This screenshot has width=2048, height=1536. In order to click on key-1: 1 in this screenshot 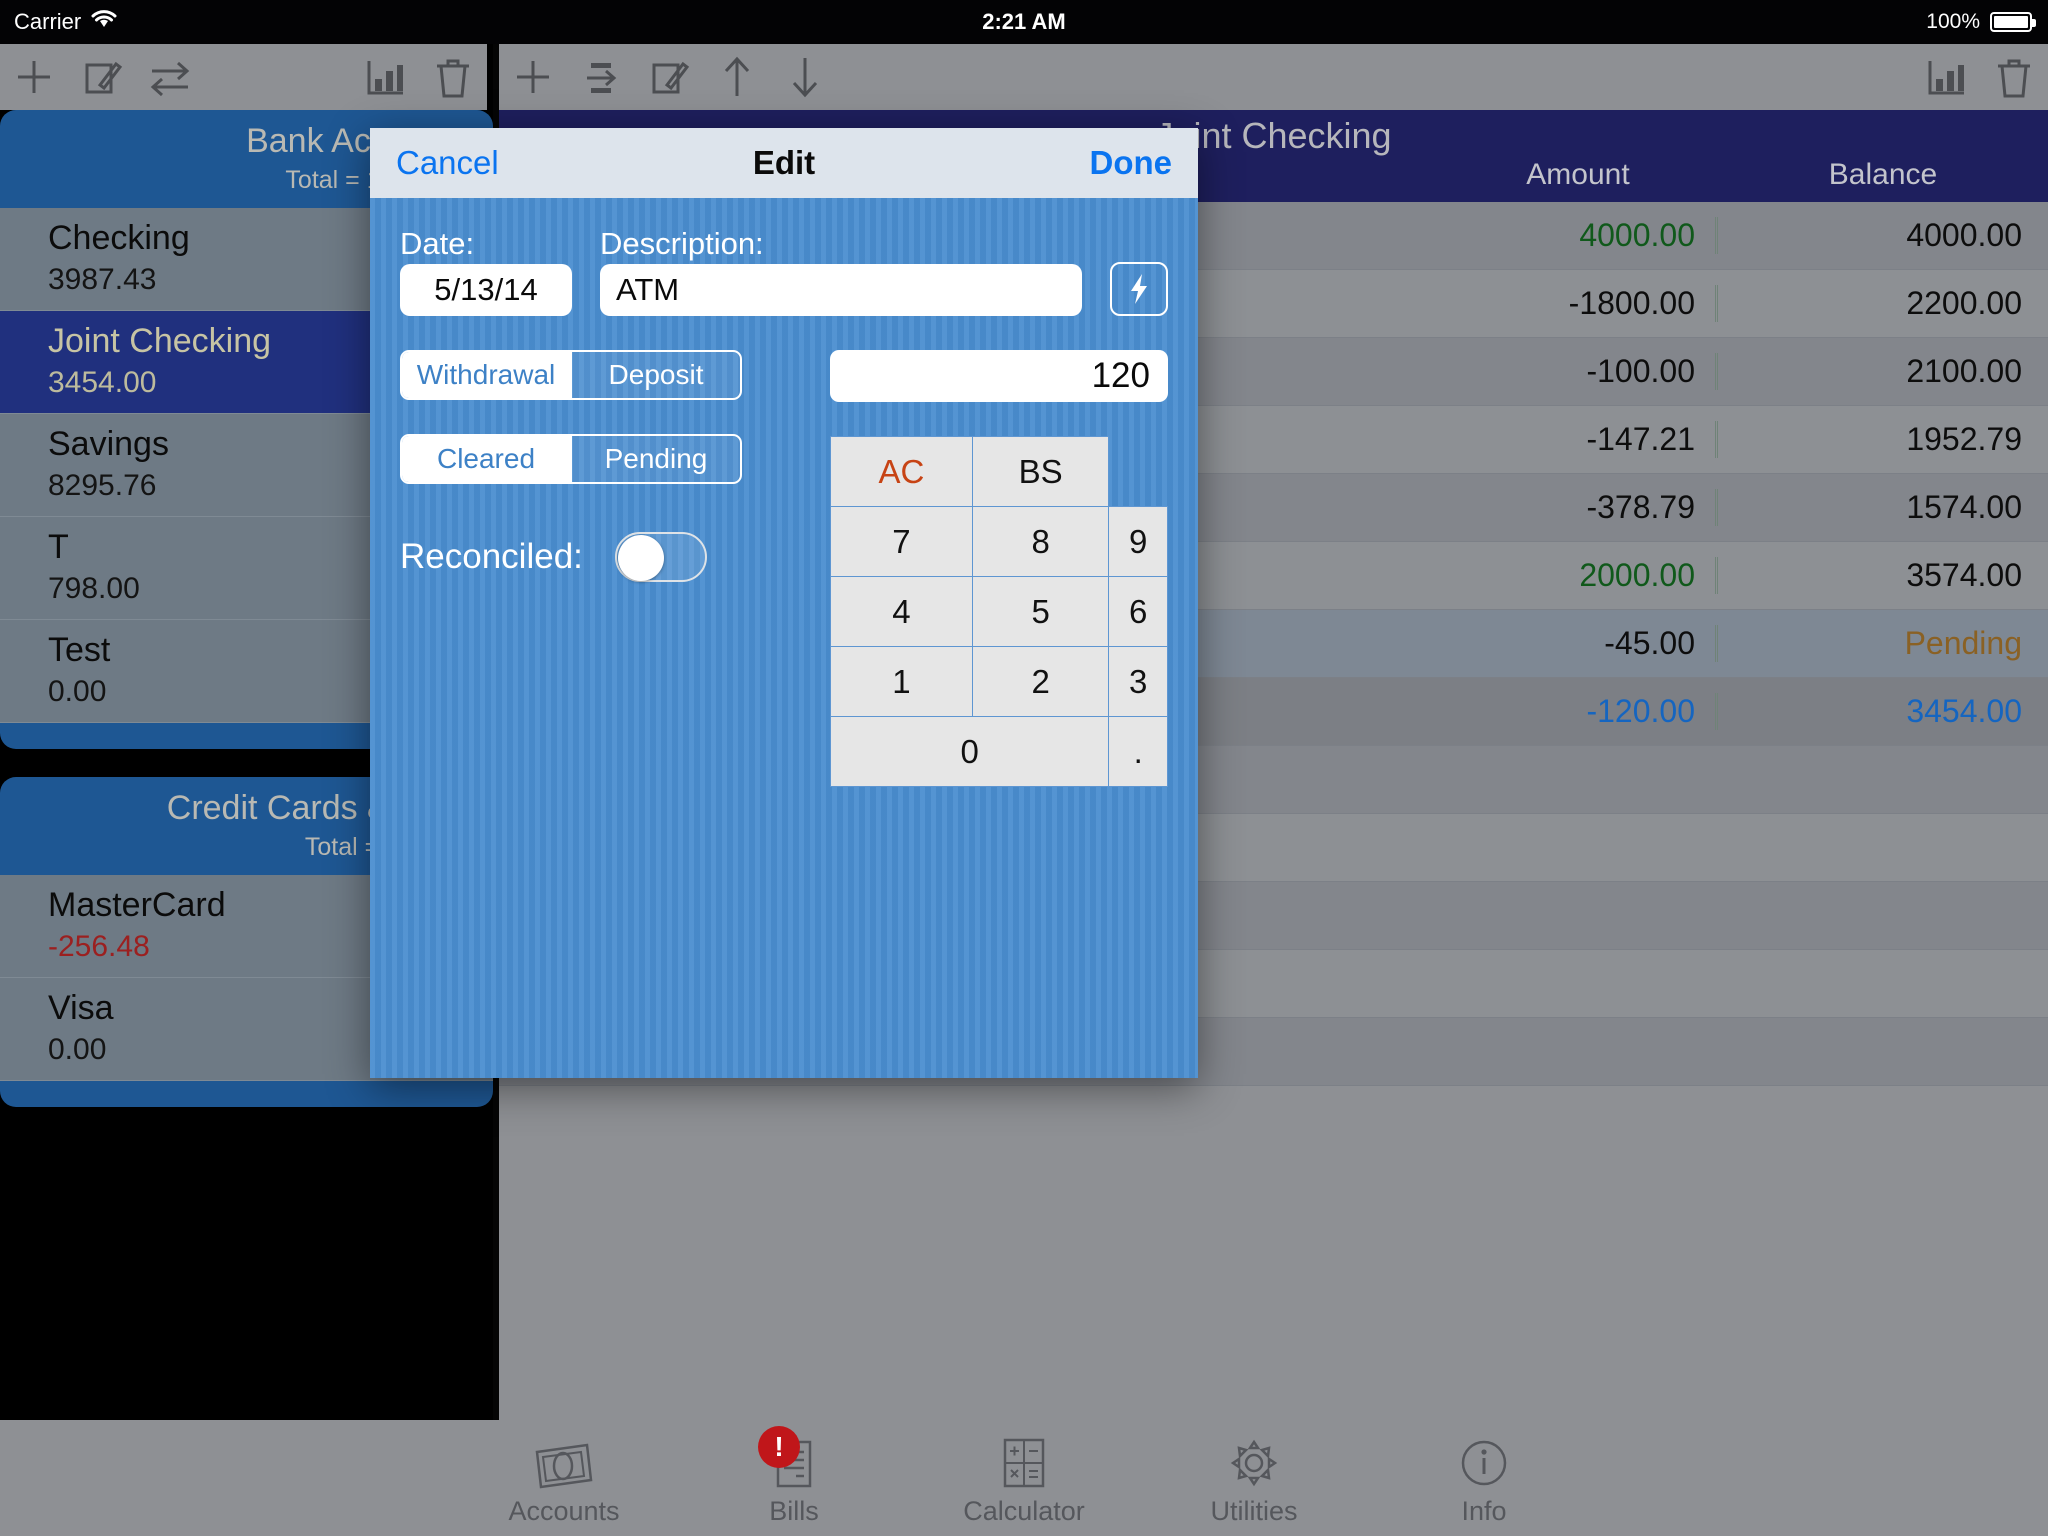, I will do `click(901, 681)`.